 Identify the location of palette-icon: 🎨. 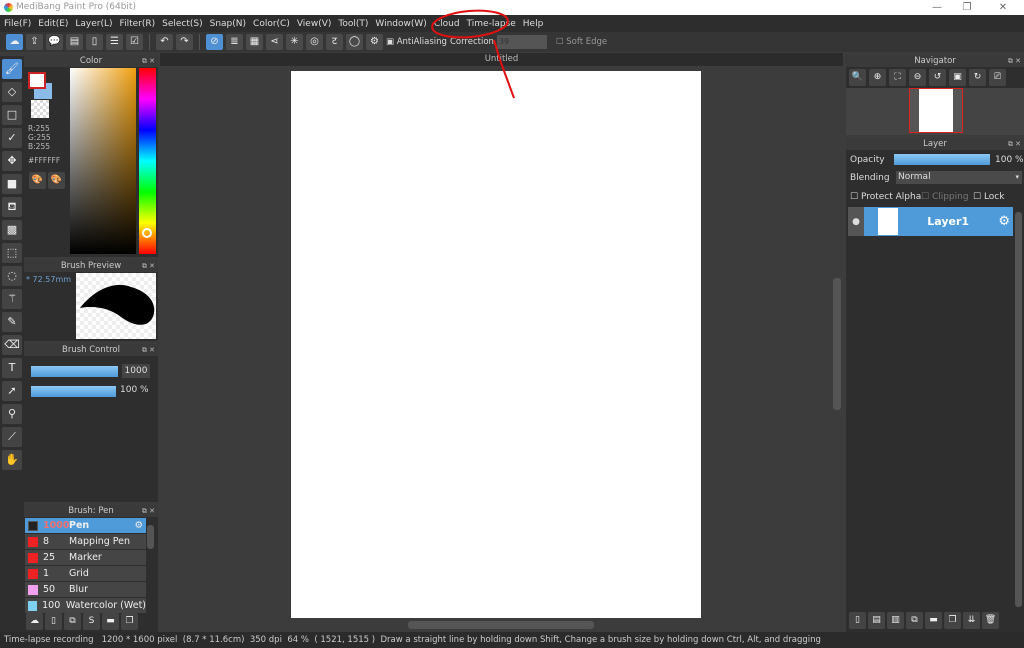
(37, 180).